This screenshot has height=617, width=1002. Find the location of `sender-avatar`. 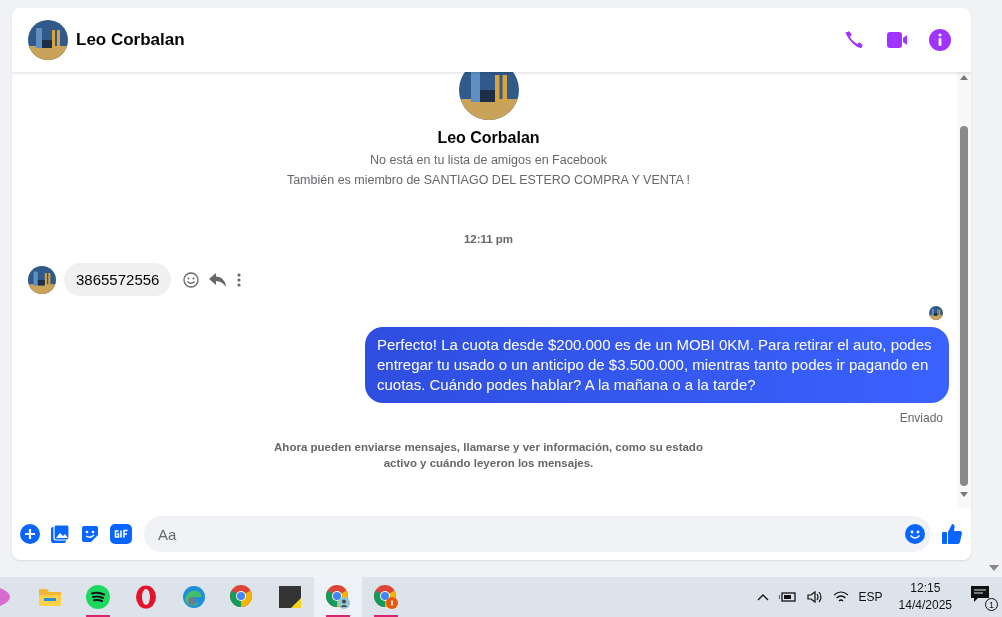

sender-avatar is located at coordinates (42, 279).